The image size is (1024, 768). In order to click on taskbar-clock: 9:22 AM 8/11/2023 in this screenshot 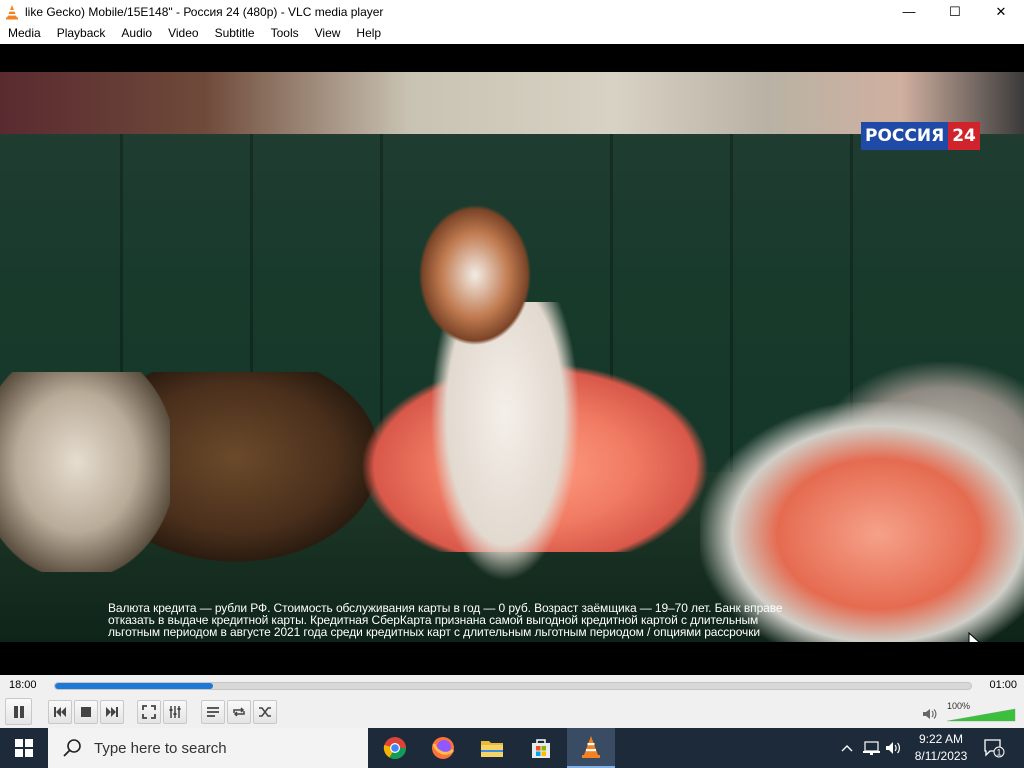, I will do `click(941, 748)`.